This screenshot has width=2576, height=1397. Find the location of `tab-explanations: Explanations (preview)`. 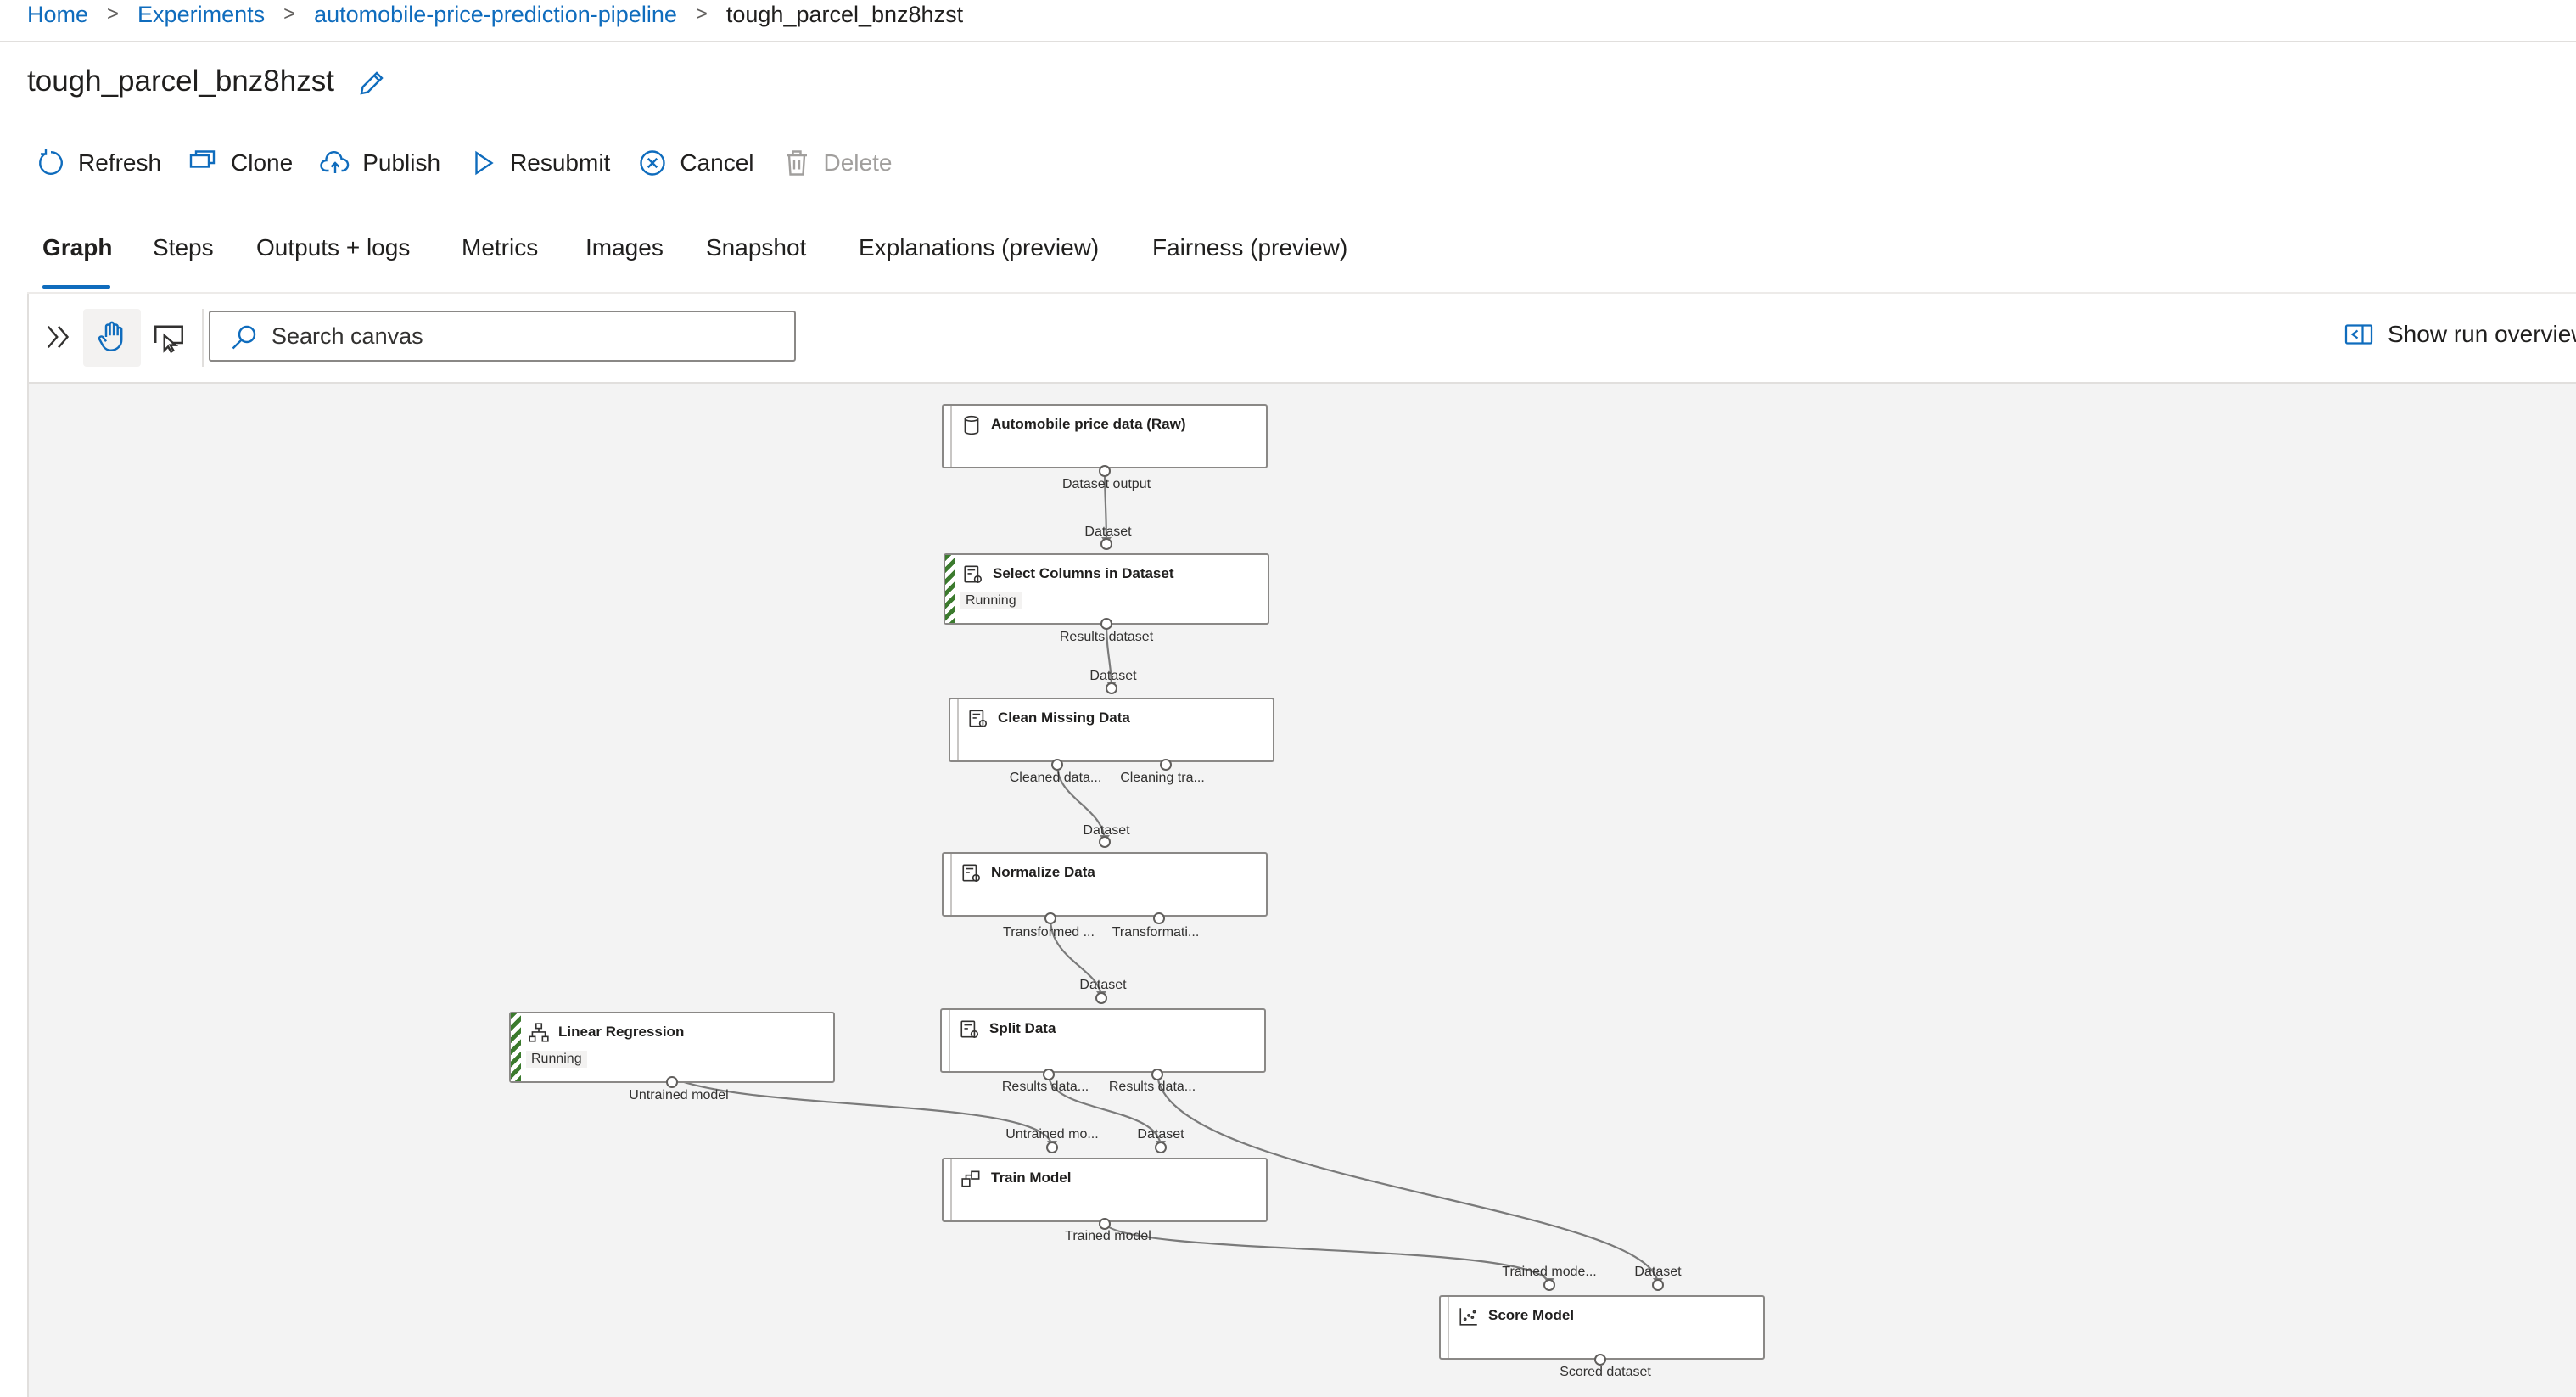

tab-explanations: Explanations (preview) is located at coordinates (979, 247).